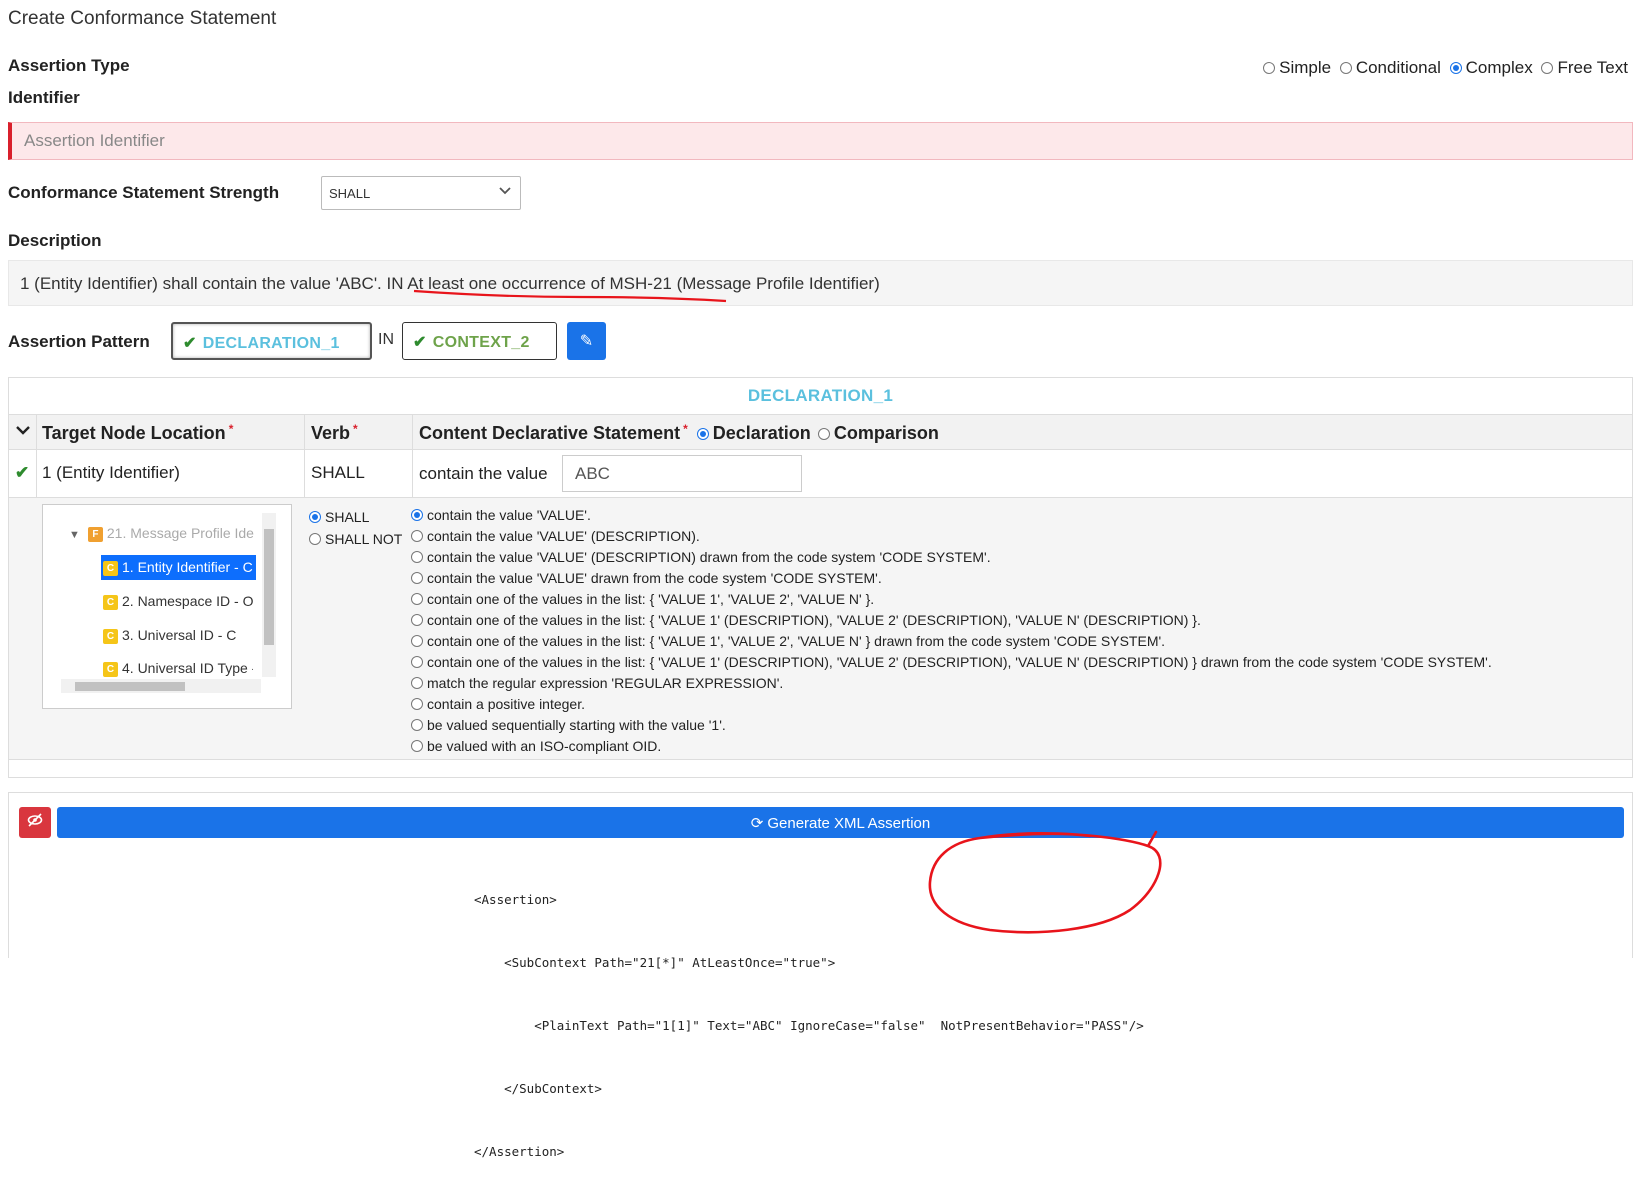 This screenshot has width=1641, height=1204. Describe the element at coordinates (334, 432) in the screenshot. I see `verb-header: Verb *` at that location.